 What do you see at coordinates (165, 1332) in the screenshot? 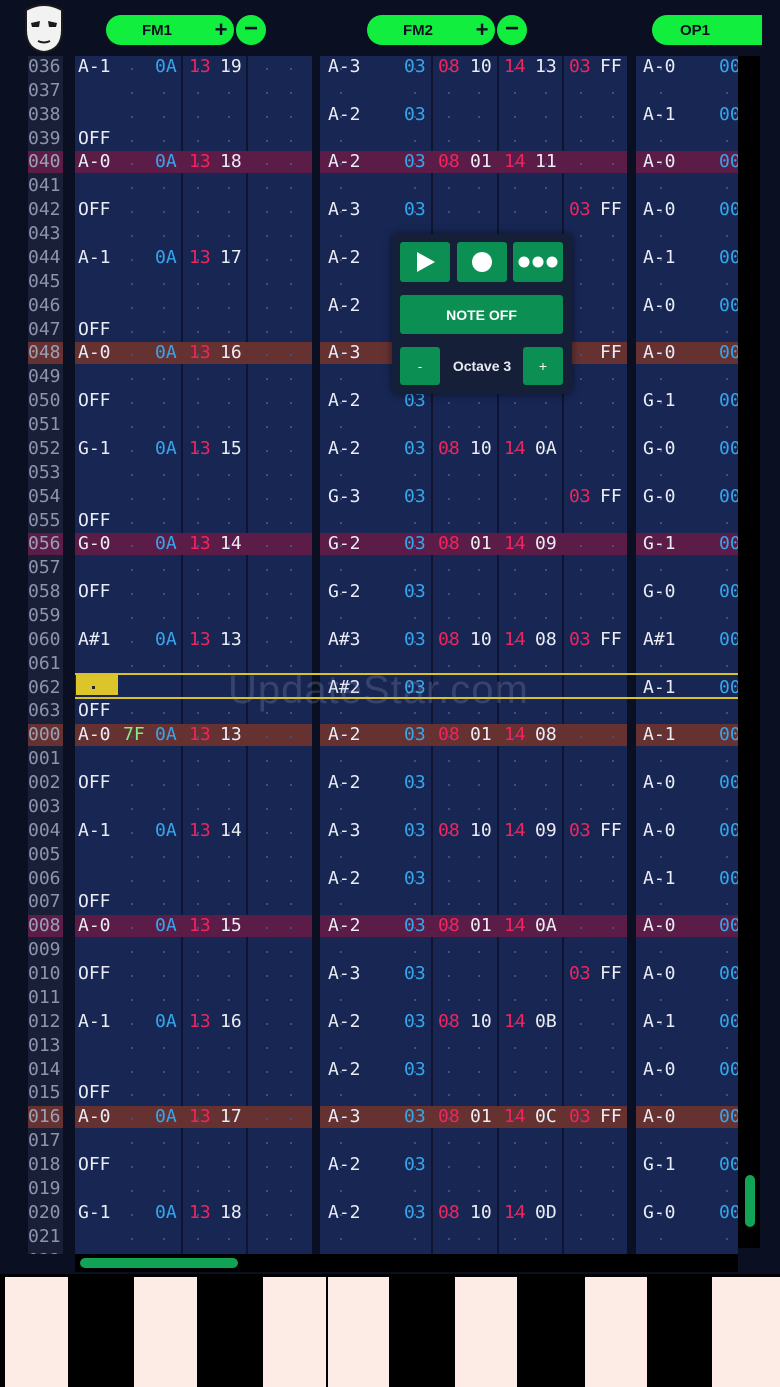
I see `piano-white-key` at bounding box center [165, 1332].